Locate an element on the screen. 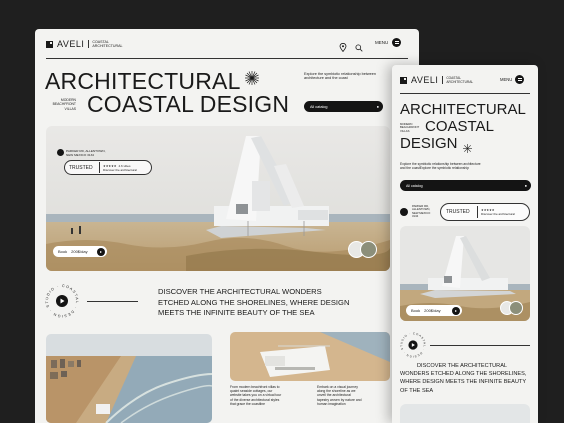 The image size is (564, 423). mobile-brand-name: AVELI is located at coordinates (425, 80).